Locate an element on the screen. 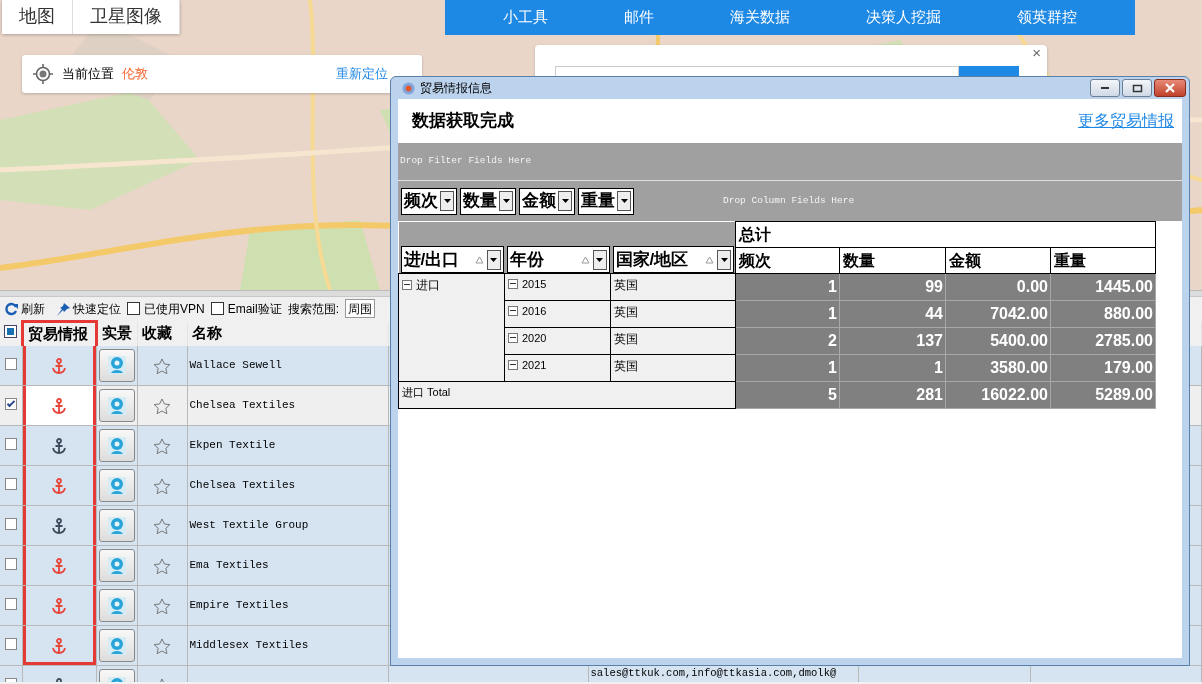 Image resolution: width=1202 pixels, height=684 pixels. column-header: 收藏 is located at coordinates (162, 333).